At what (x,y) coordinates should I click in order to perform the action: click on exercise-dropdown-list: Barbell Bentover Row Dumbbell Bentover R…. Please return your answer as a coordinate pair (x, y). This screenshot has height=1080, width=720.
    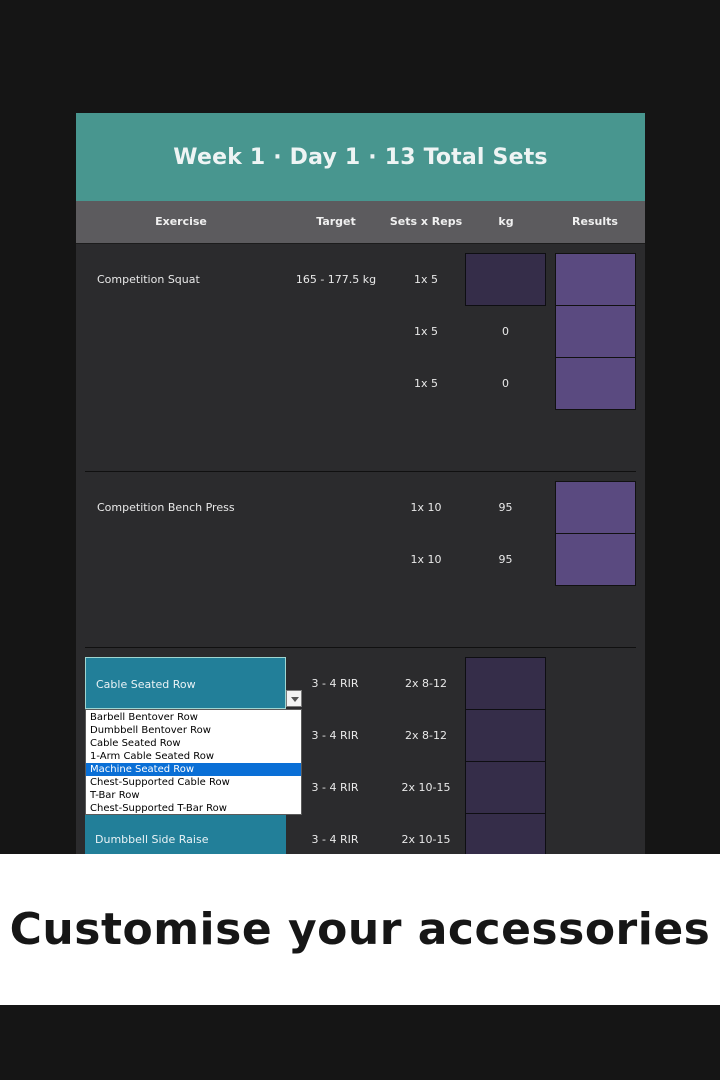
    Looking at the image, I should click on (193, 762).